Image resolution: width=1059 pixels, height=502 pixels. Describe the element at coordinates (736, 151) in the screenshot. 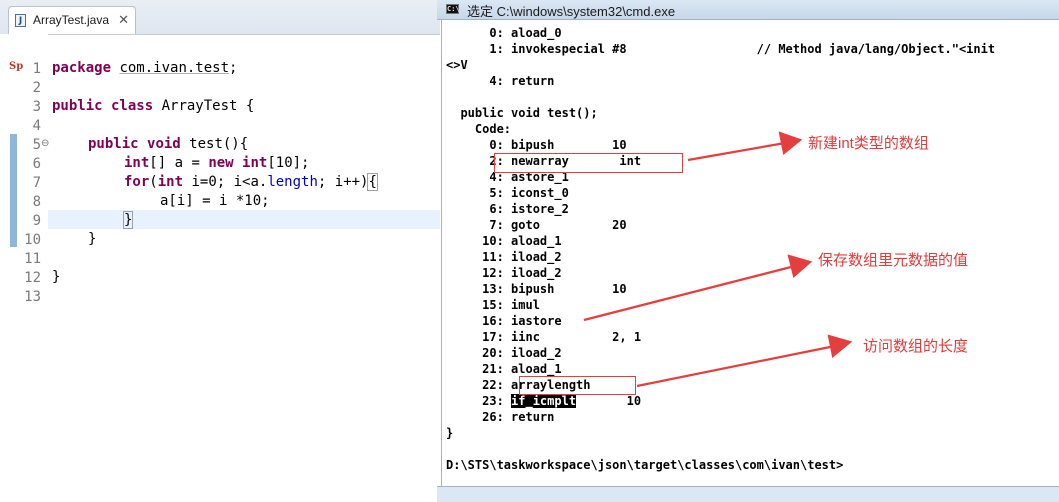

I see `arrow-newarray` at that location.